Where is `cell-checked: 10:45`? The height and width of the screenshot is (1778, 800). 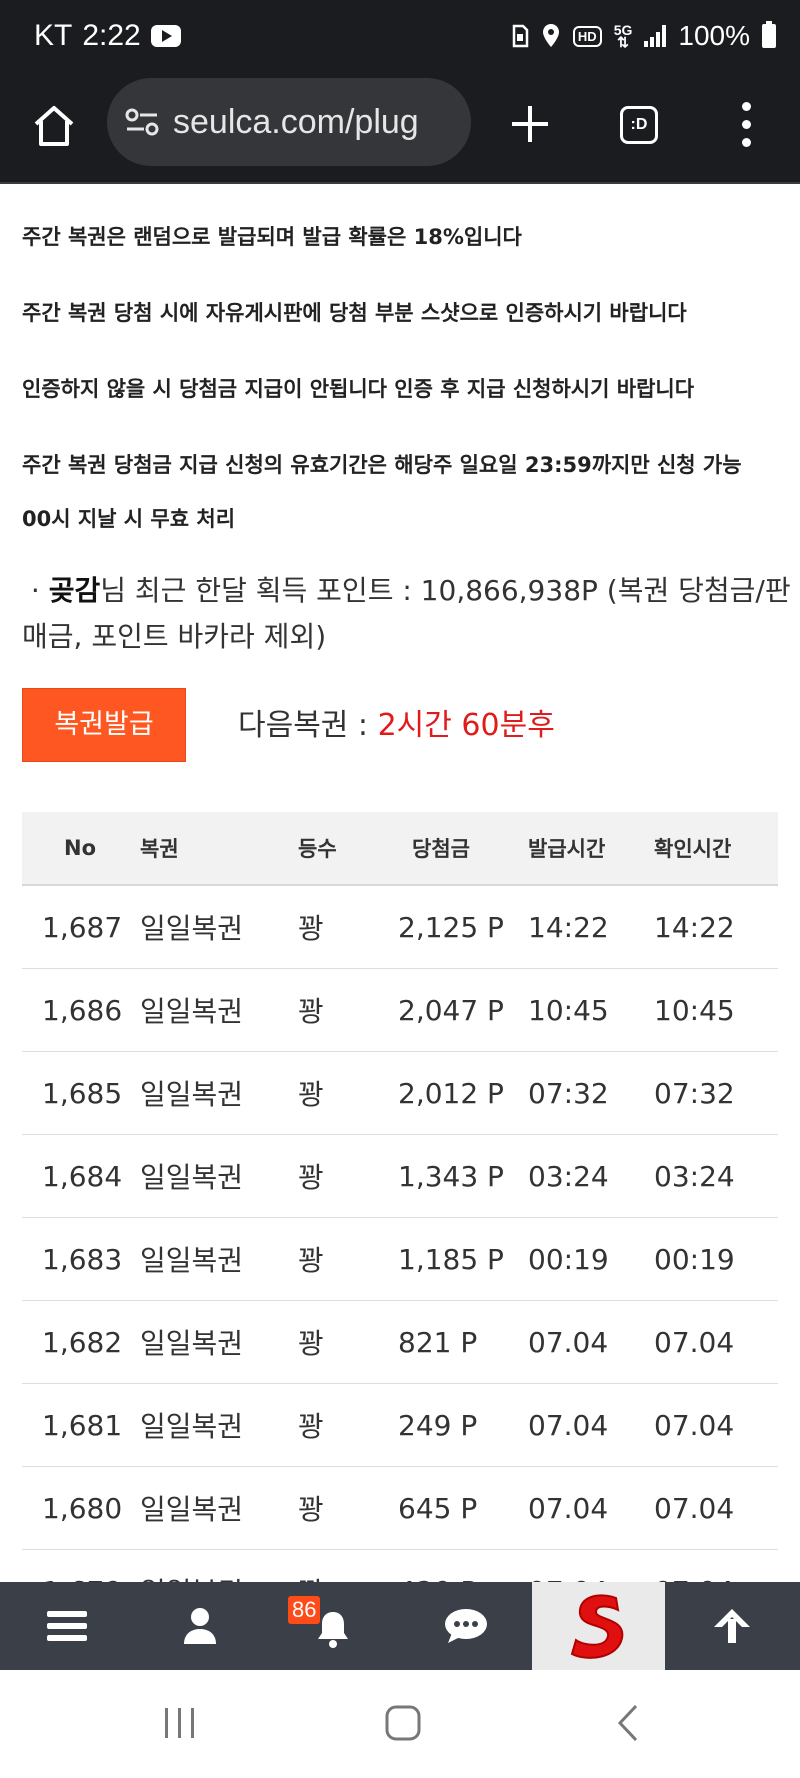
cell-checked: 10:45 is located at coordinates (694, 1010).